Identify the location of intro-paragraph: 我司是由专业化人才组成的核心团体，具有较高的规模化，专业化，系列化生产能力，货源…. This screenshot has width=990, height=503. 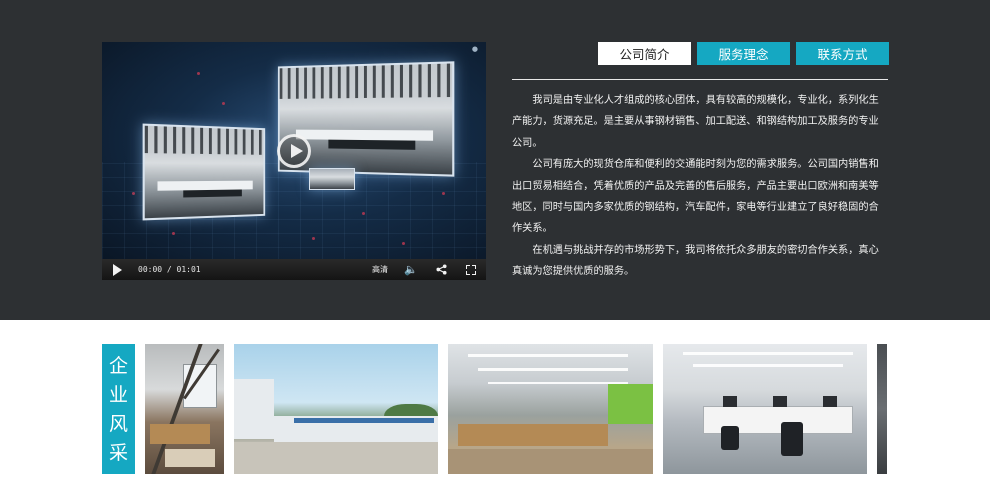
(695, 122).